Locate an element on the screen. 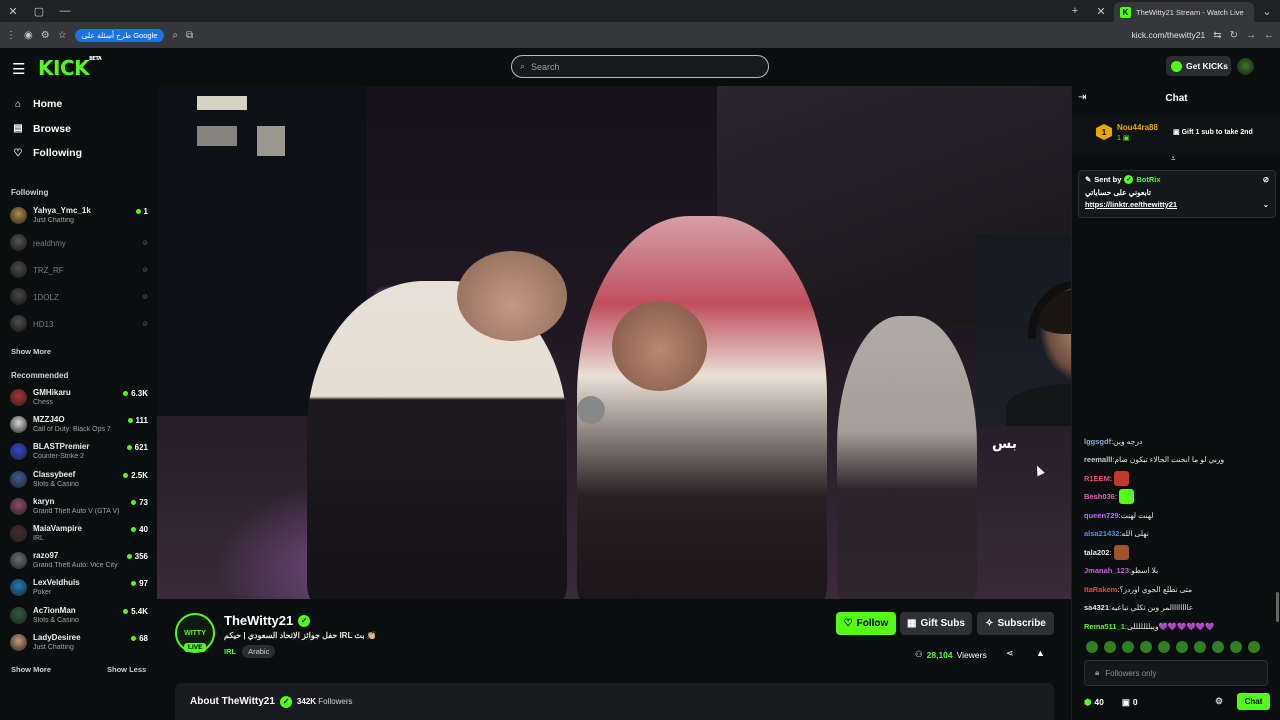 Image resolution: width=1280 pixels, height=720 pixels. minimize-window-icon: — is located at coordinates (65, 11).